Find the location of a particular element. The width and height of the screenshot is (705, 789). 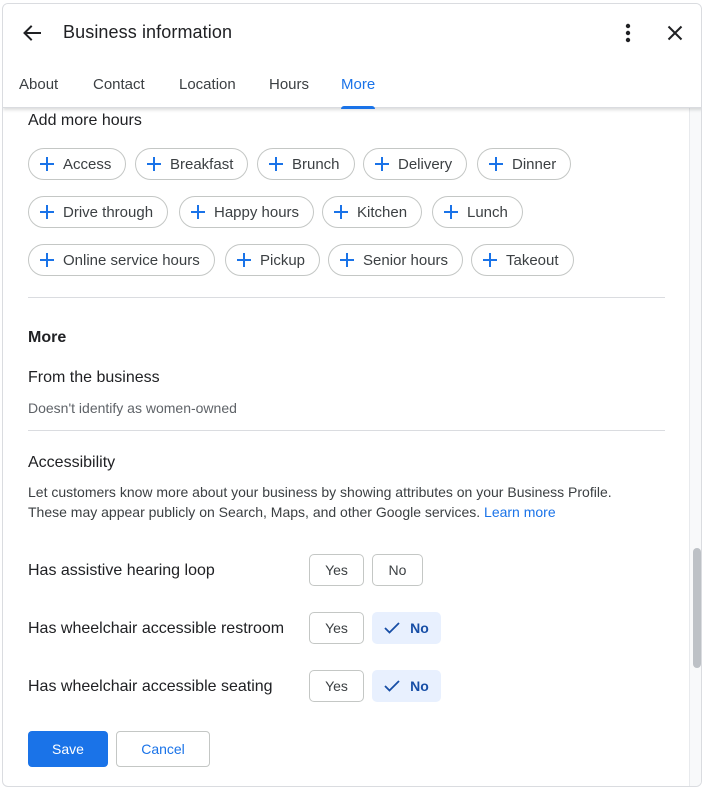

chip-kitchen: Kitchen is located at coordinates (372, 212).